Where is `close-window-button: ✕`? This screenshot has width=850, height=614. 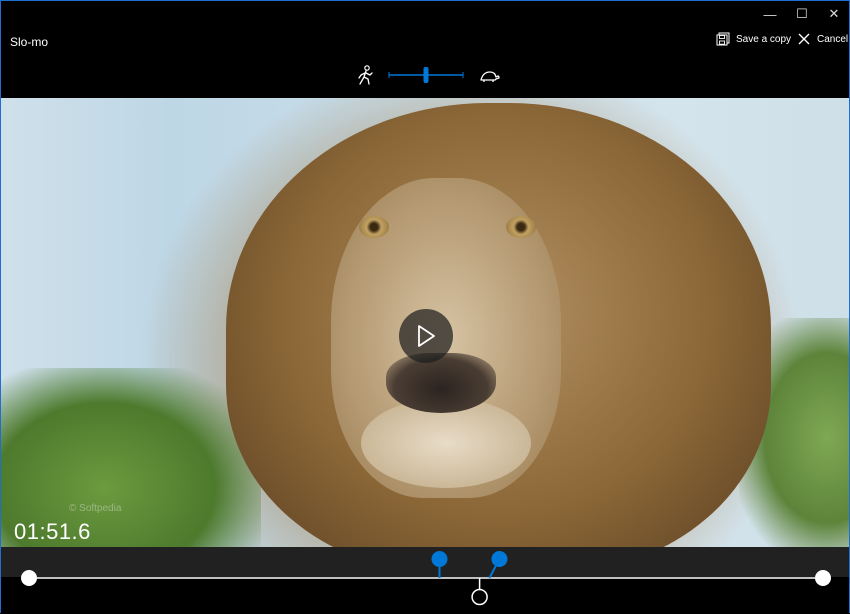
close-window-button: ✕ is located at coordinates (833, 14).